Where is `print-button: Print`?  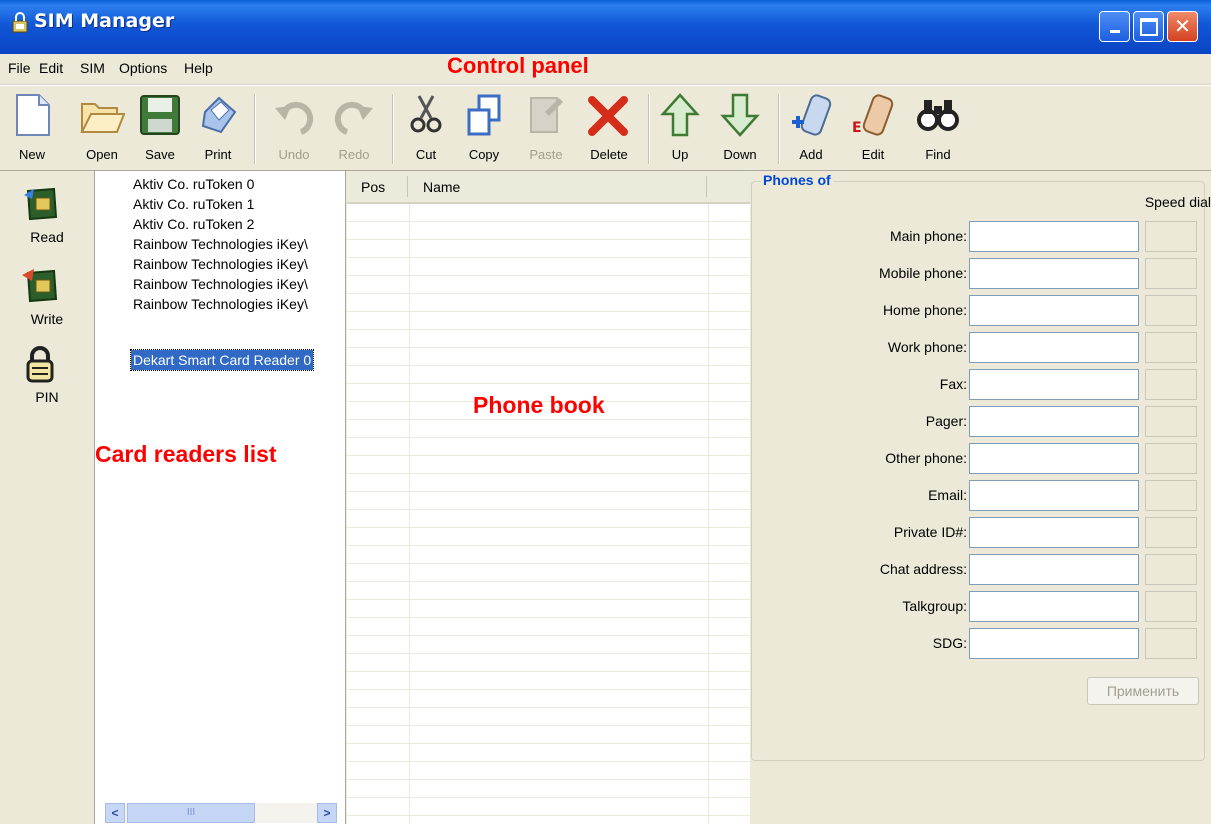 print-button: Print is located at coordinates (218, 128).